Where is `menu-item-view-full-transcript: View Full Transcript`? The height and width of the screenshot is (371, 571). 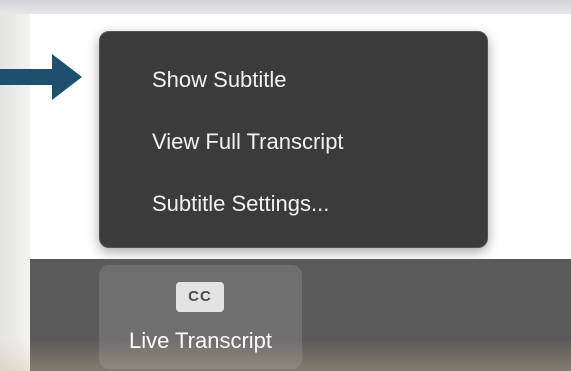 menu-item-view-full-transcript: View Full Transcript is located at coordinates (293, 142).